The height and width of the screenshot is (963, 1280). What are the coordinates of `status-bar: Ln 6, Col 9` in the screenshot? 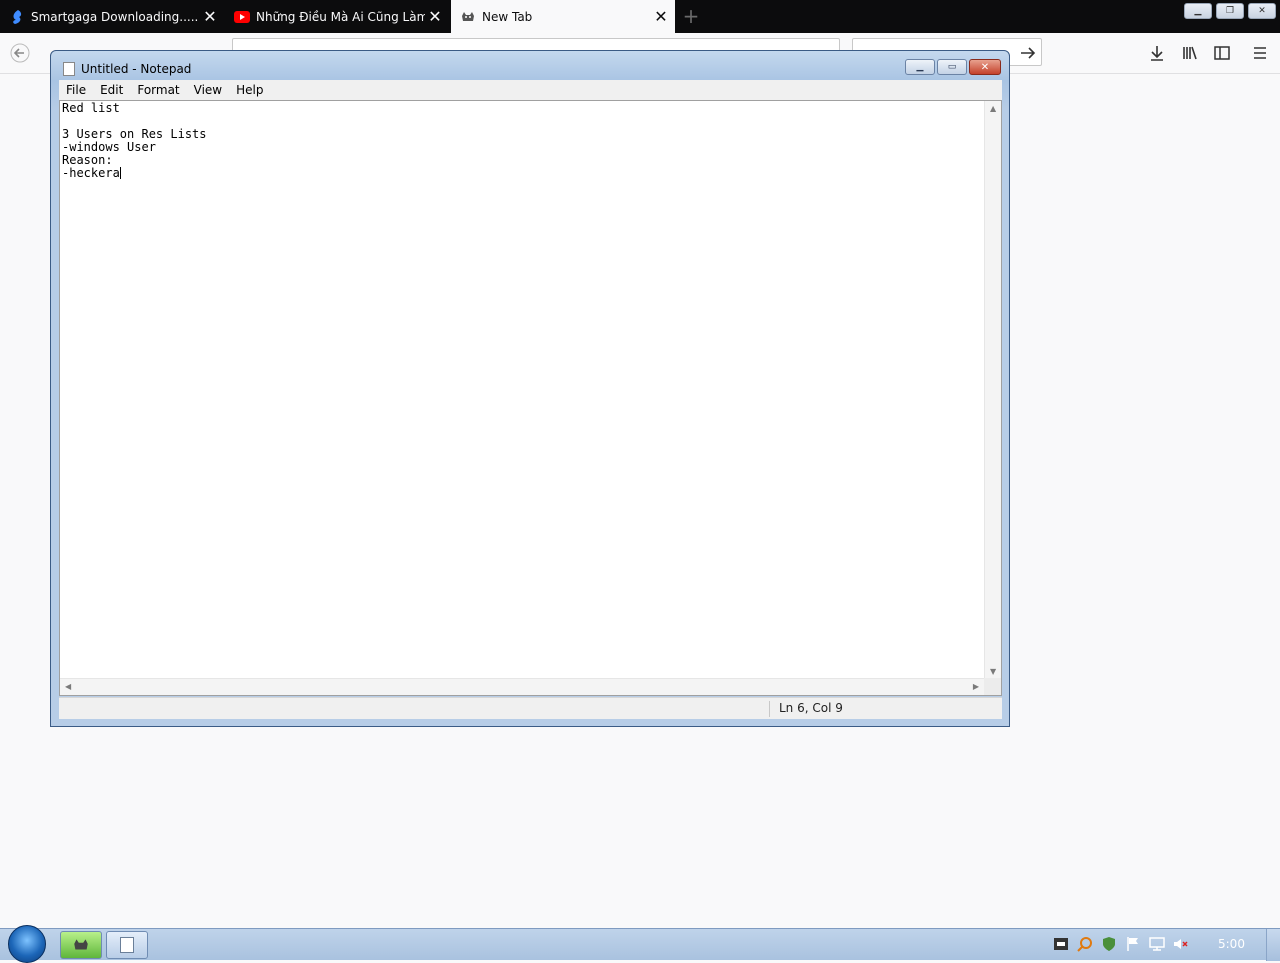 It's located at (530, 708).